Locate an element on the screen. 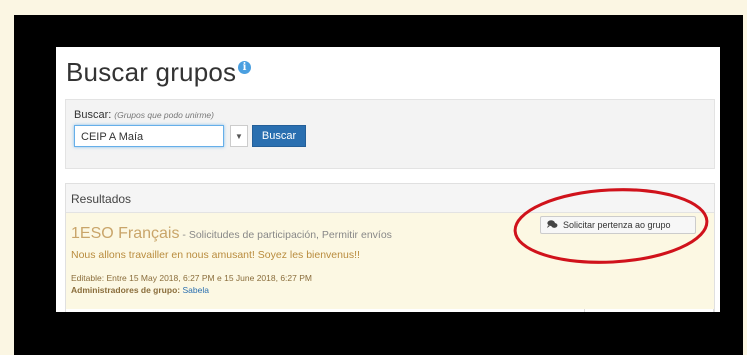 This screenshot has width=747, height=355. join-group-button: Solicitar pertenza ao grupo is located at coordinates (618, 225).